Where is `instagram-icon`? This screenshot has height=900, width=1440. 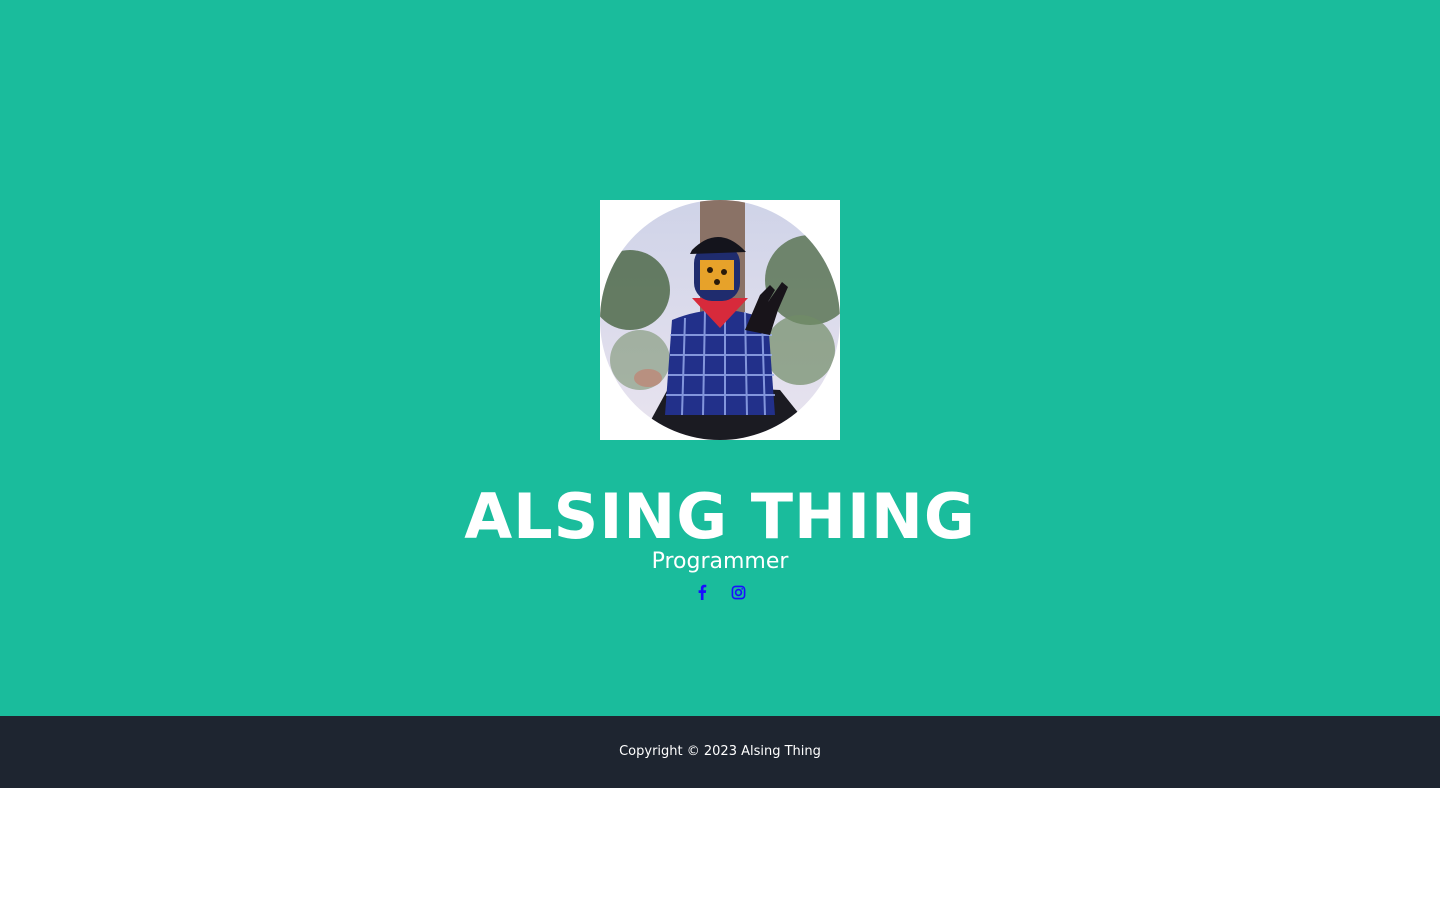 instagram-icon is located at coordinates (738, 592).